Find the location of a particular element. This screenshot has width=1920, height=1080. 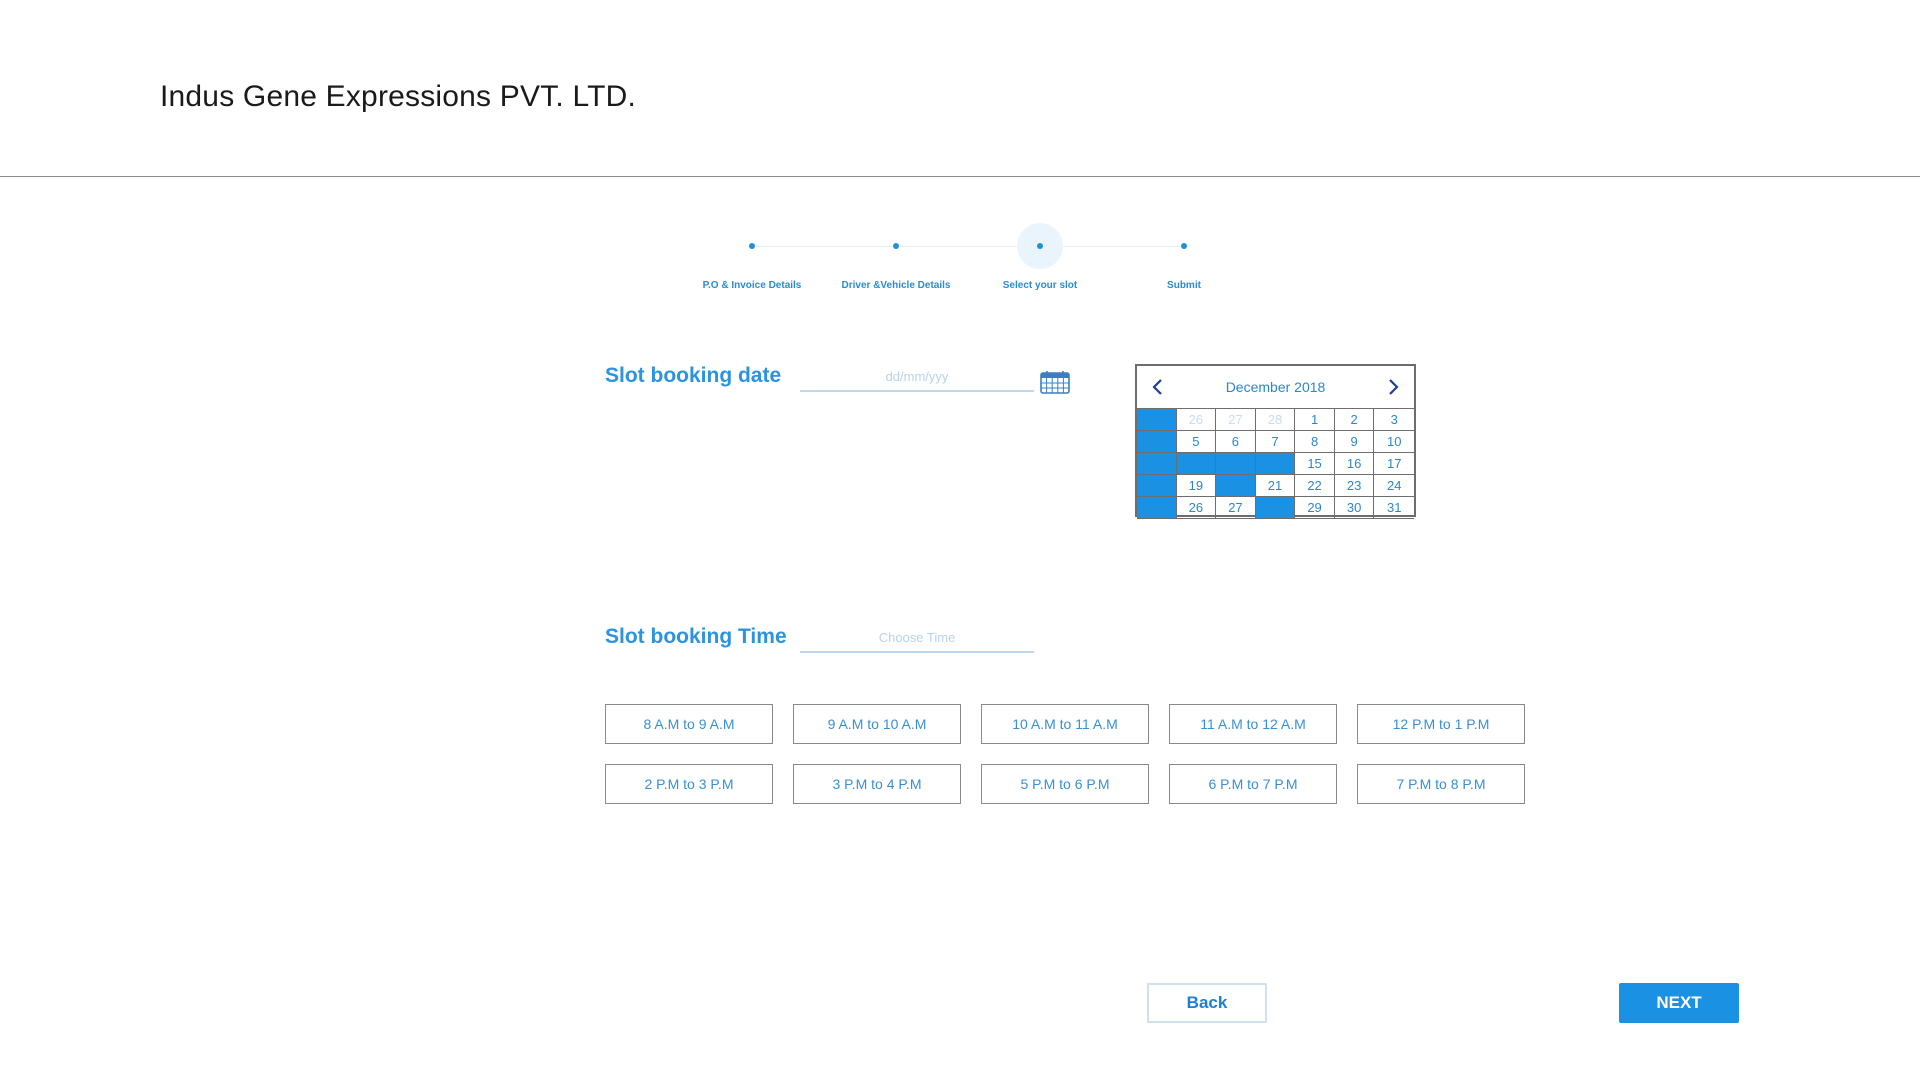

step-label: Driver &Vehicle Details is located at coordinates (896, 285).